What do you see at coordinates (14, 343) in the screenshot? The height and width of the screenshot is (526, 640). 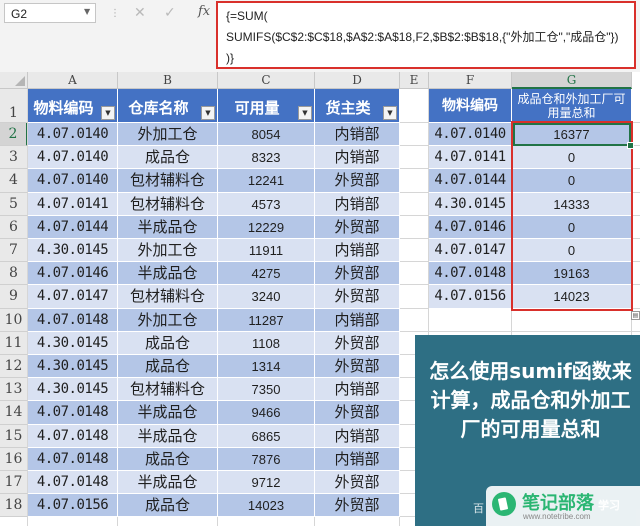 I see `row-header-11: 11` at bounding box center [14, 343].